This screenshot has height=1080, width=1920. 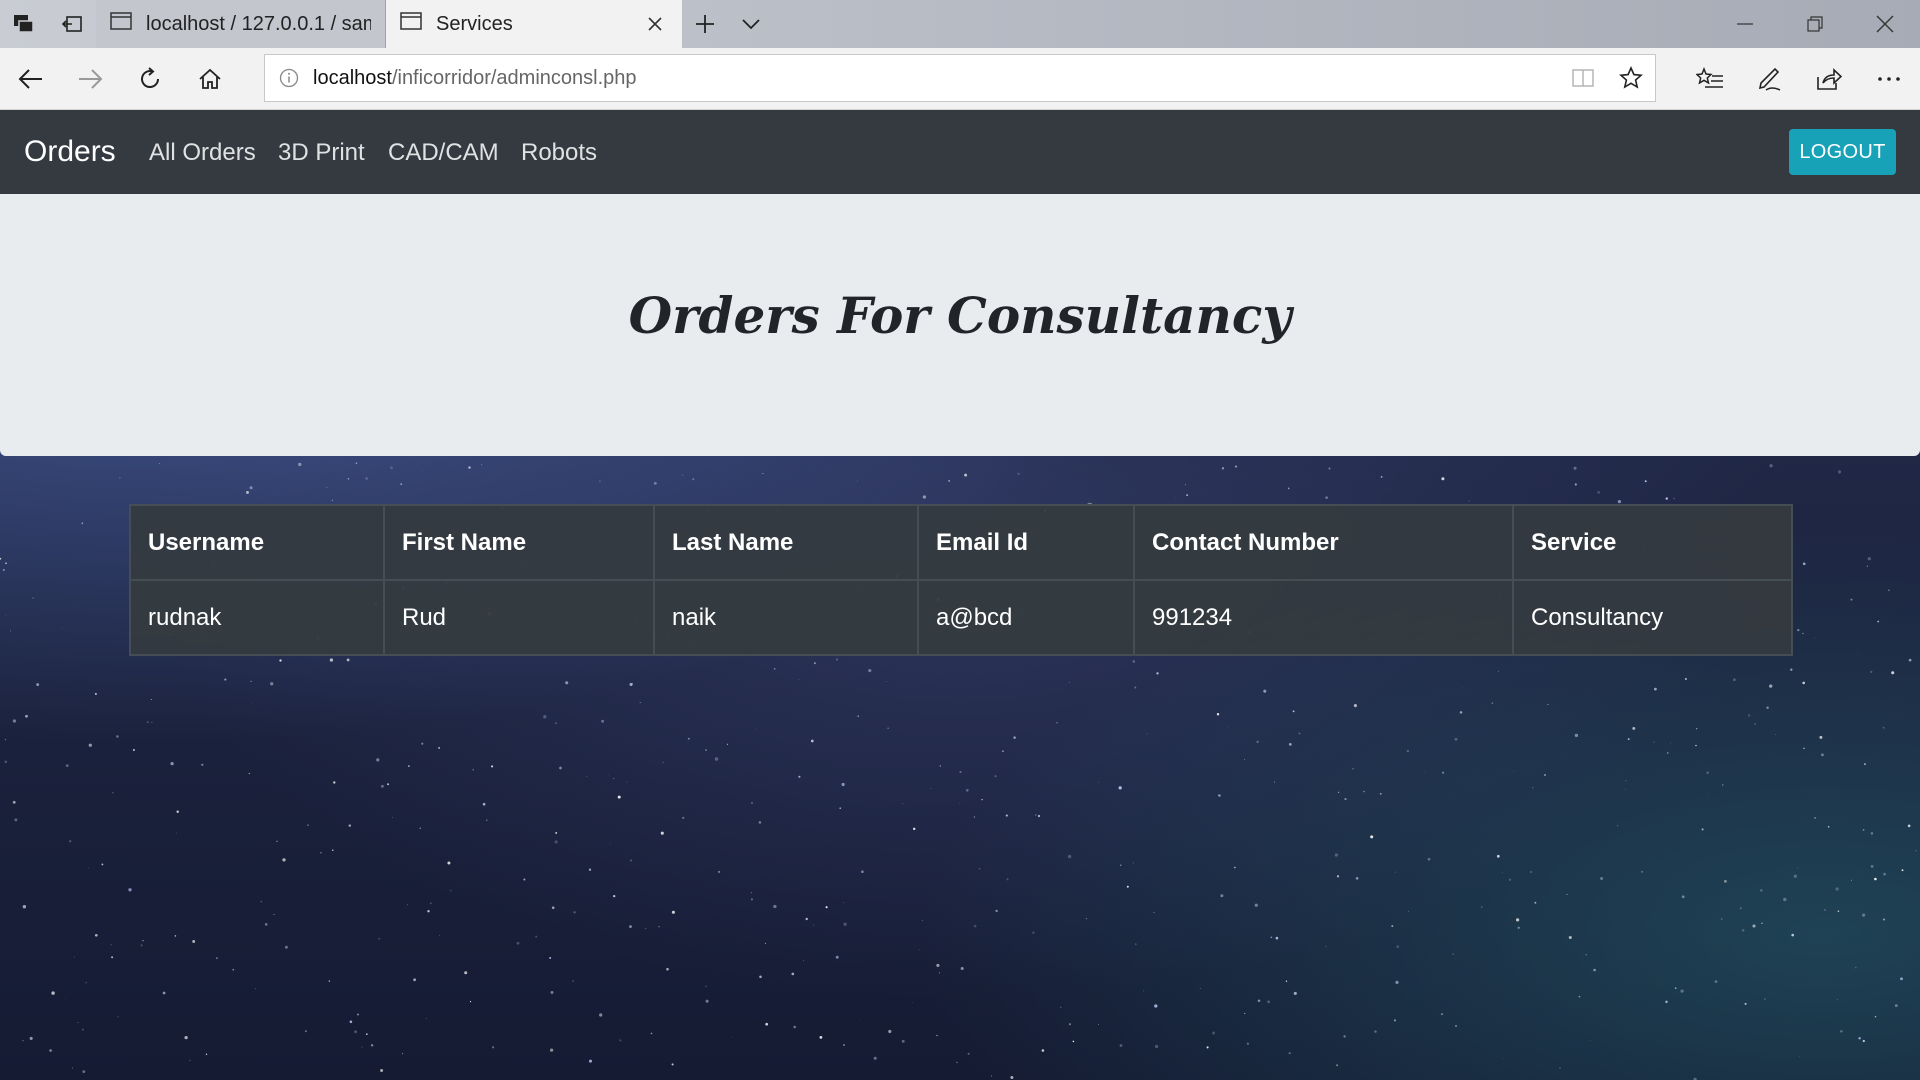 I want to click on set-aside-tabs-icon, so click(x=72, y=24).